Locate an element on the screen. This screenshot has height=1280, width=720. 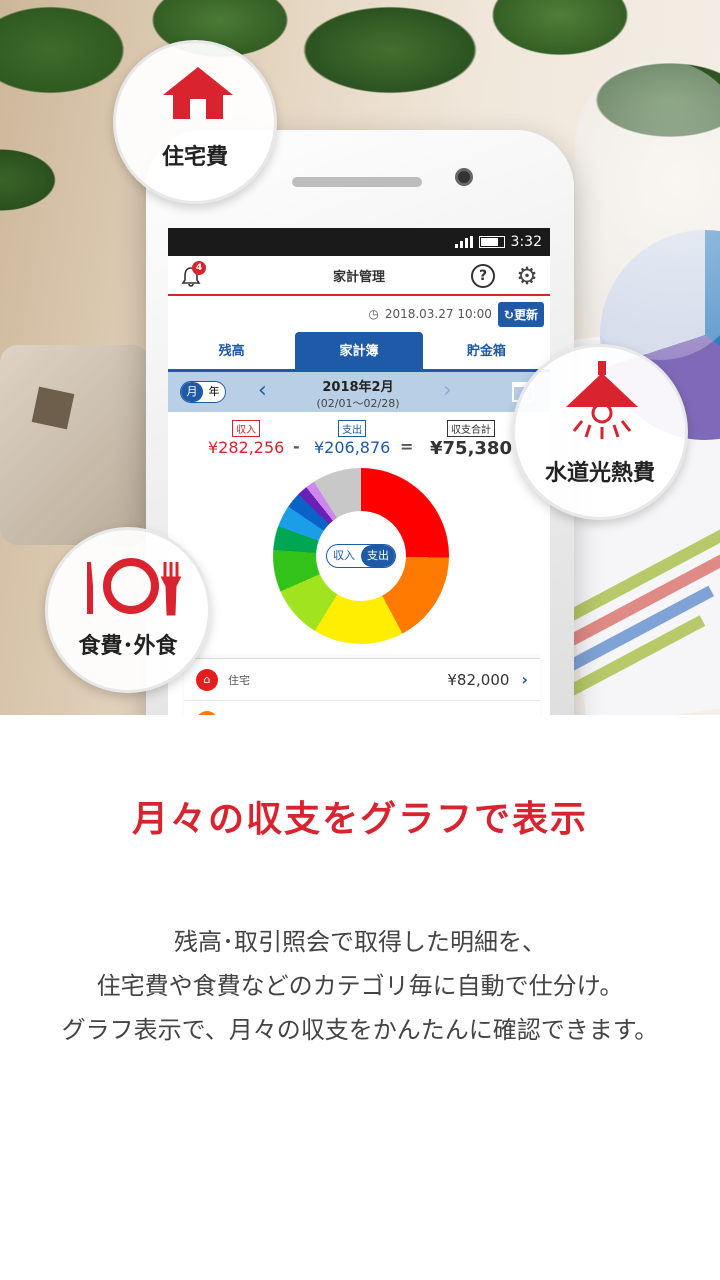
update-bar: ◷ 2018.03.27 10:00 ↻更新 is located at coordinates (359, 314).